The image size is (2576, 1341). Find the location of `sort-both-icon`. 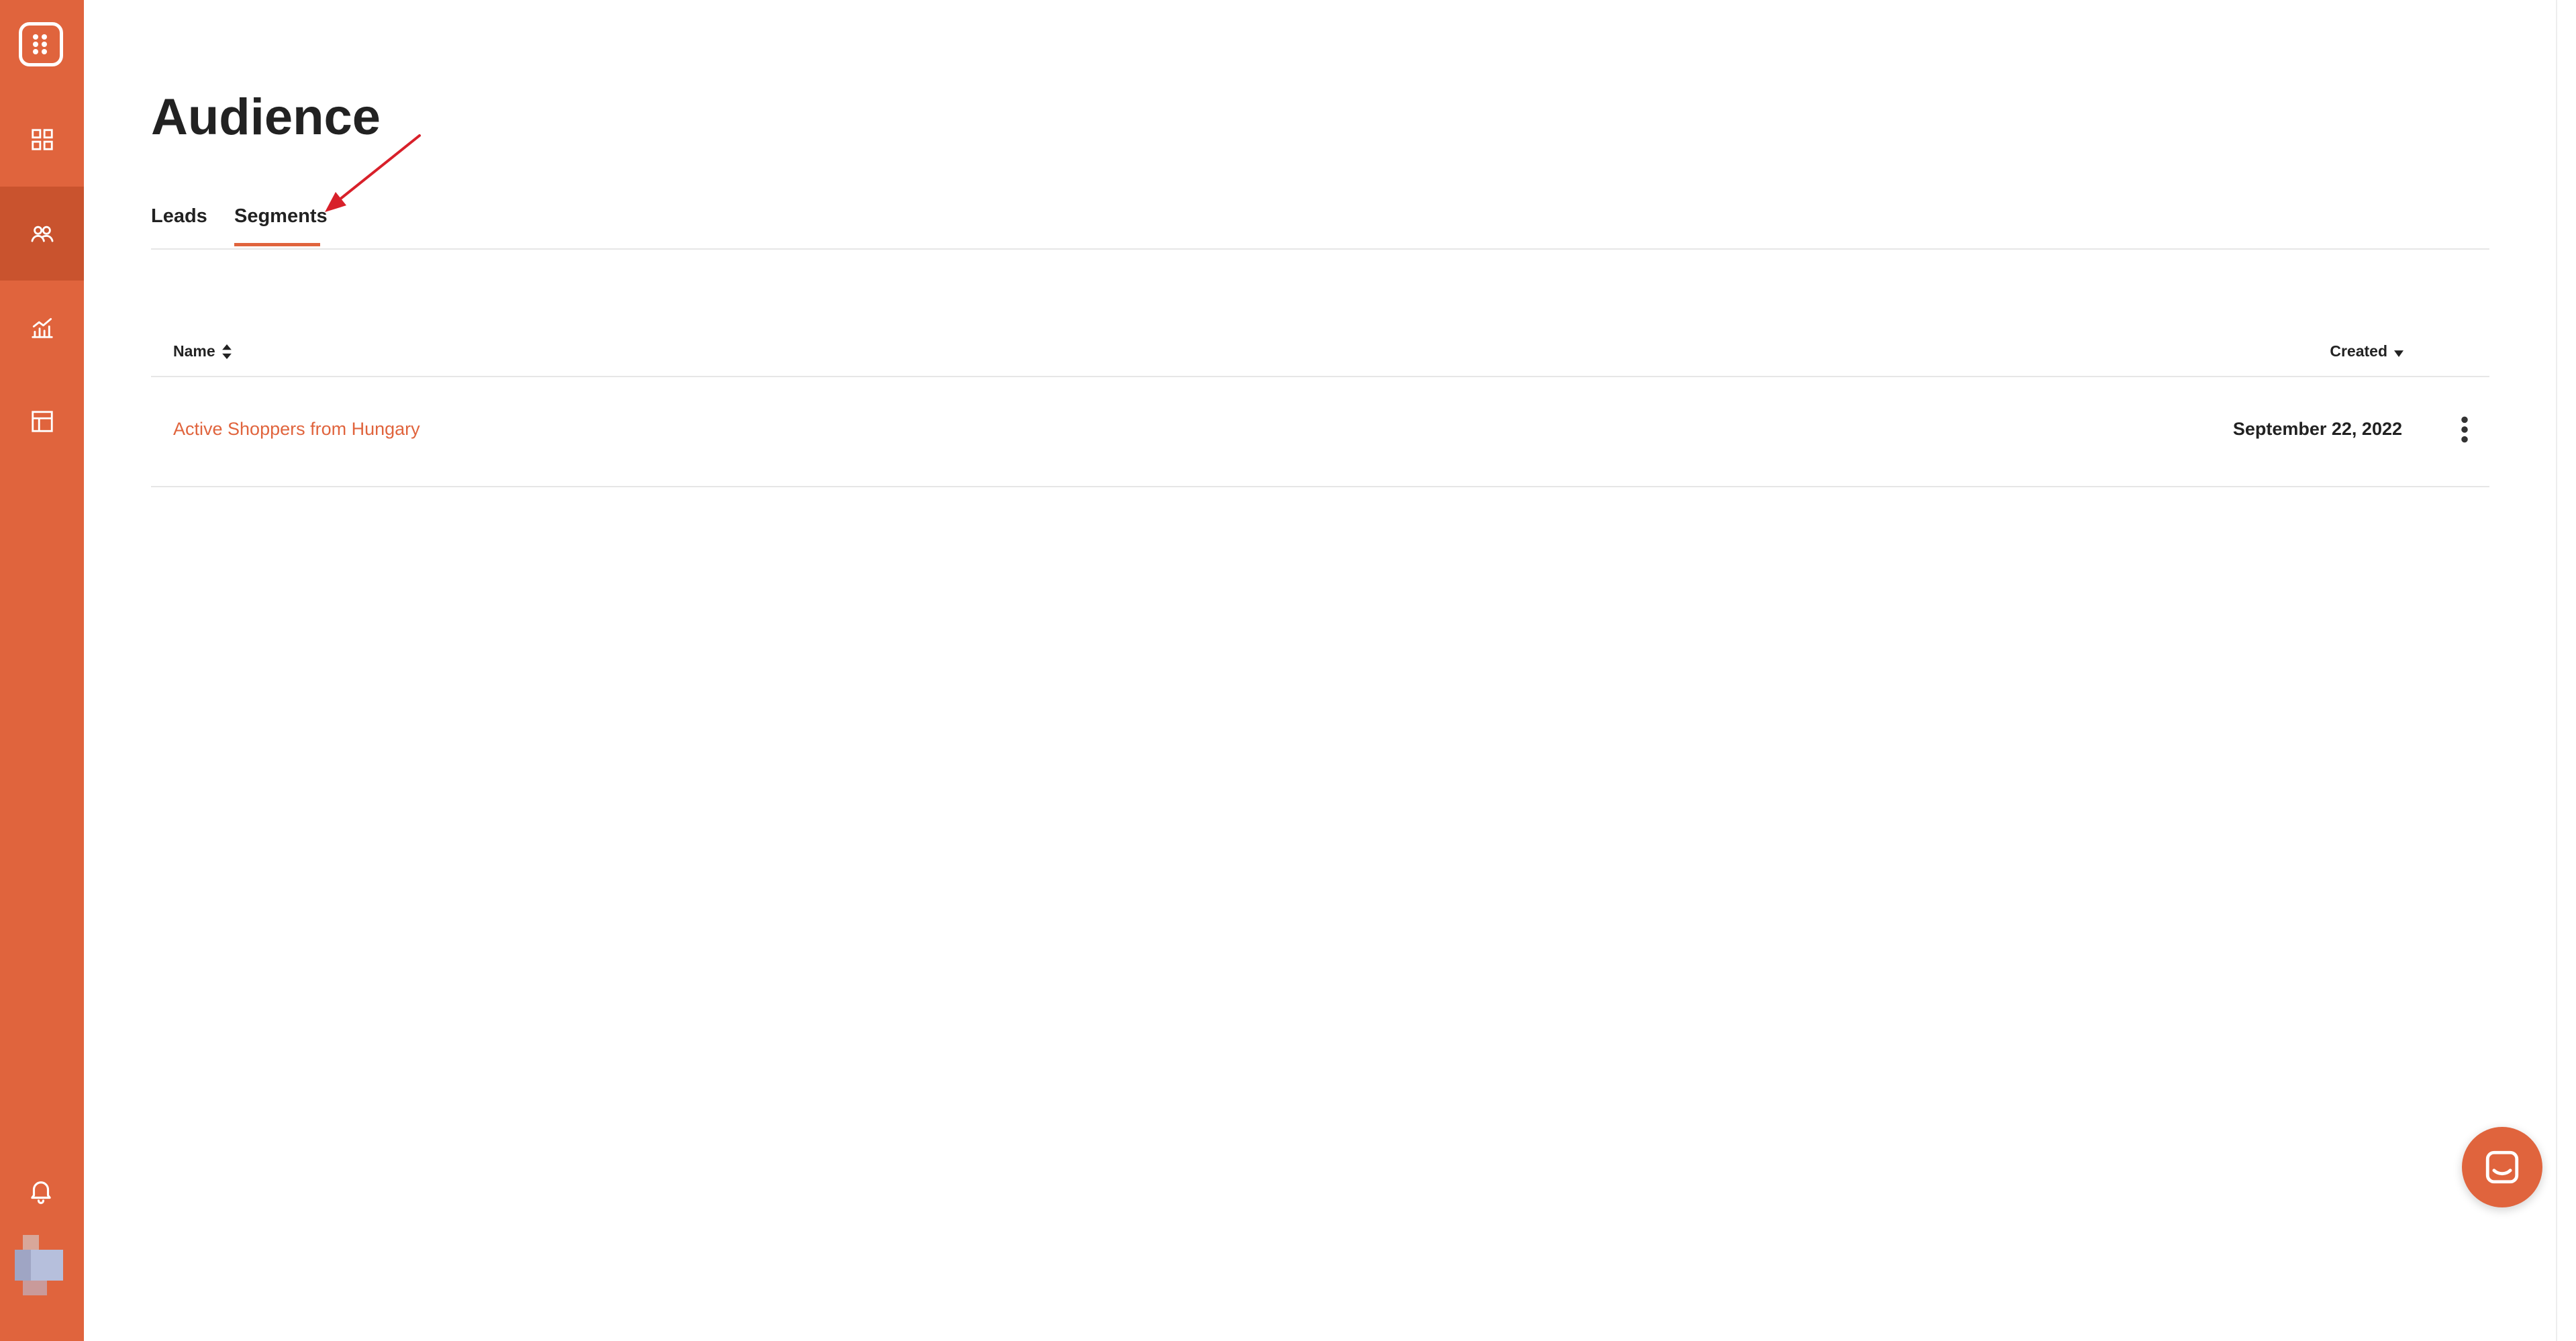

sort-both-icon is located at coordinates (226, 352).